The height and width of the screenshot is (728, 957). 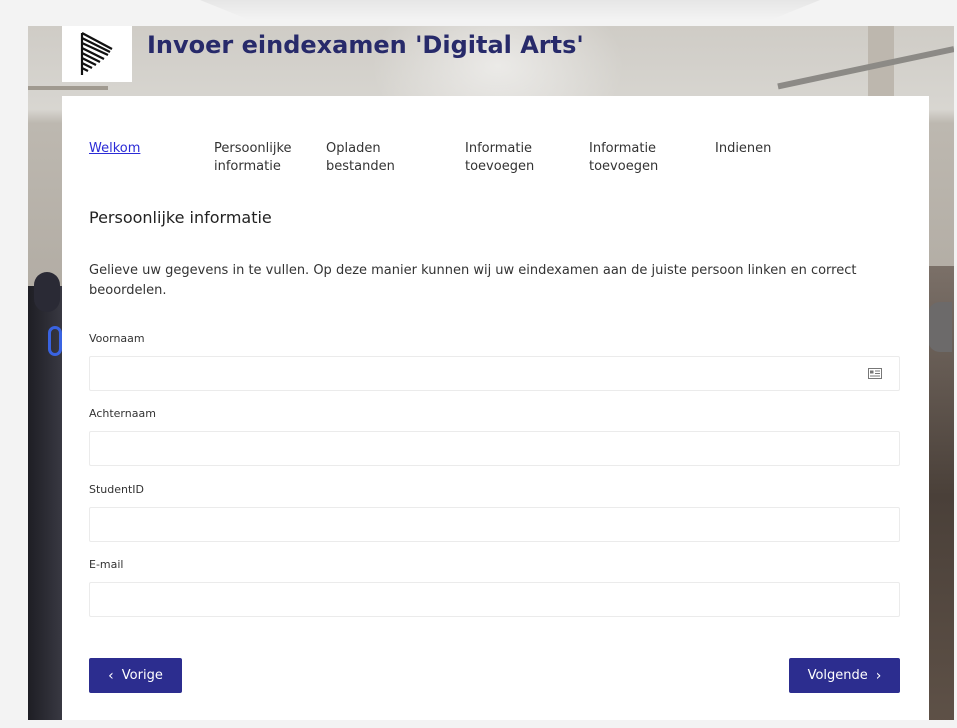 What do you see at coordinates (760, 149) in the screenshot?
I see `step-indienen: Indienen` at bounding box center [760, 149].